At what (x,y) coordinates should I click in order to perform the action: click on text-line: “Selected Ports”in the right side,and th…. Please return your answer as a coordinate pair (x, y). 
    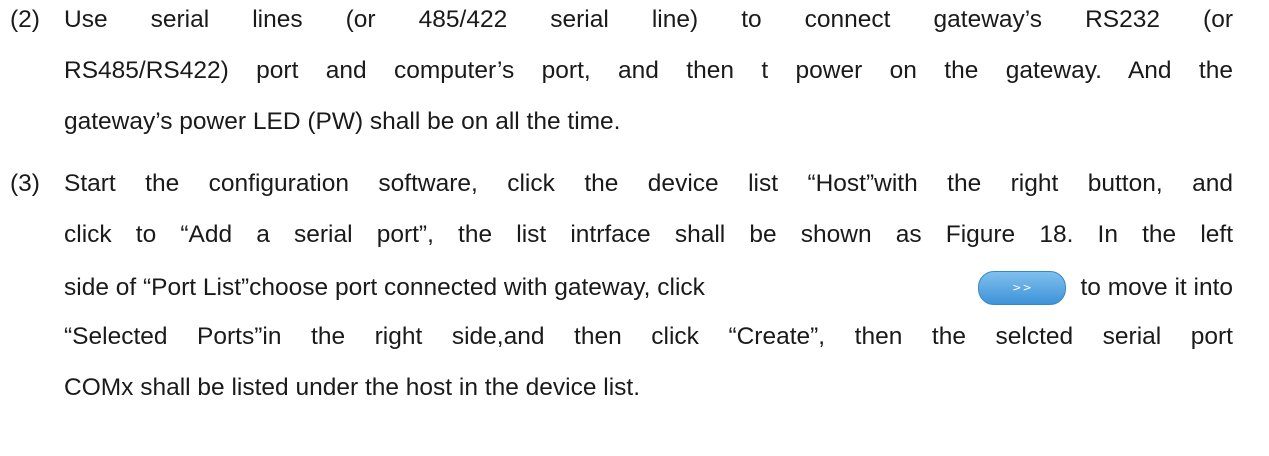
    Looking at the image, I should click on (648, 336).